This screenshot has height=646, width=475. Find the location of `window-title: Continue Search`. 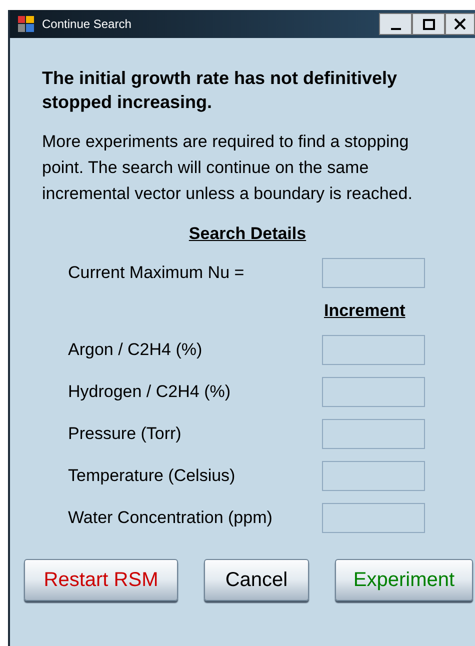

window-title: Continue Search is located at coordinates (87, 24).